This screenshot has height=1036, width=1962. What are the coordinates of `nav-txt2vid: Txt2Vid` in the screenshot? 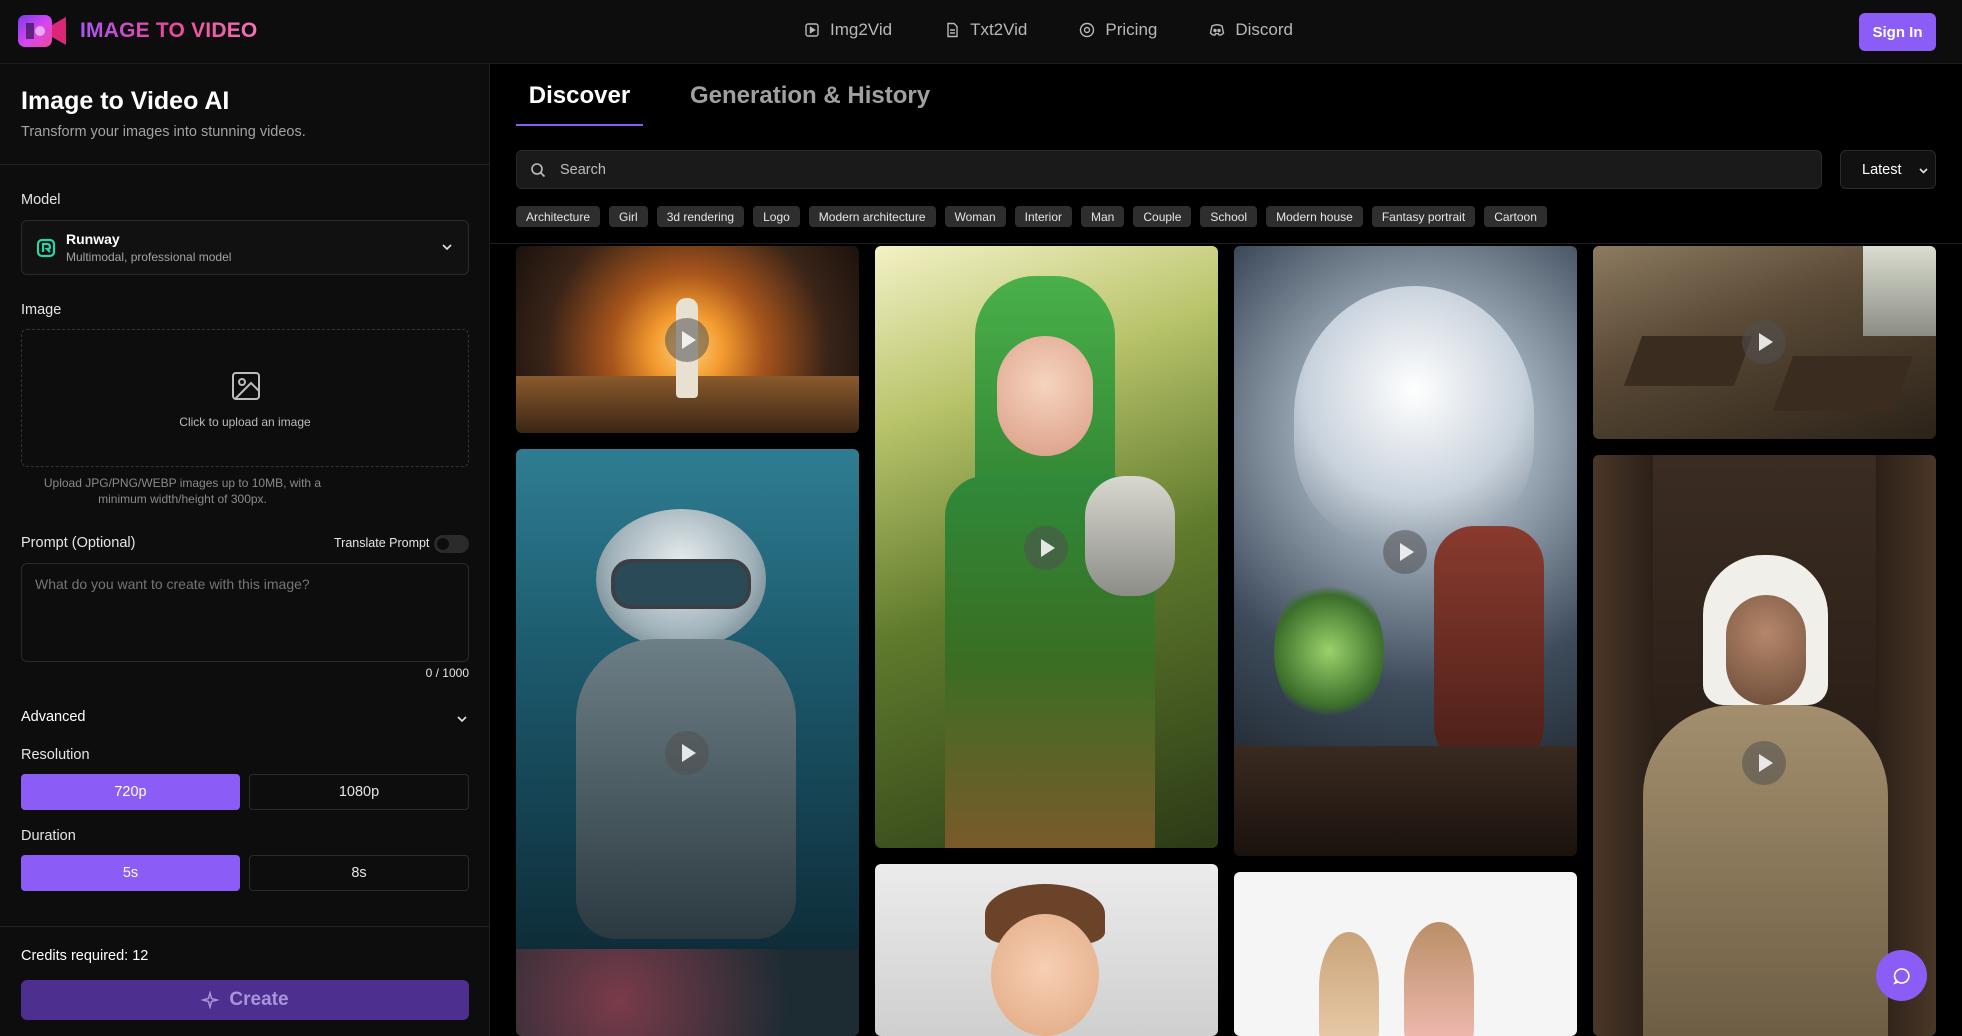 It's located at (985, 30).